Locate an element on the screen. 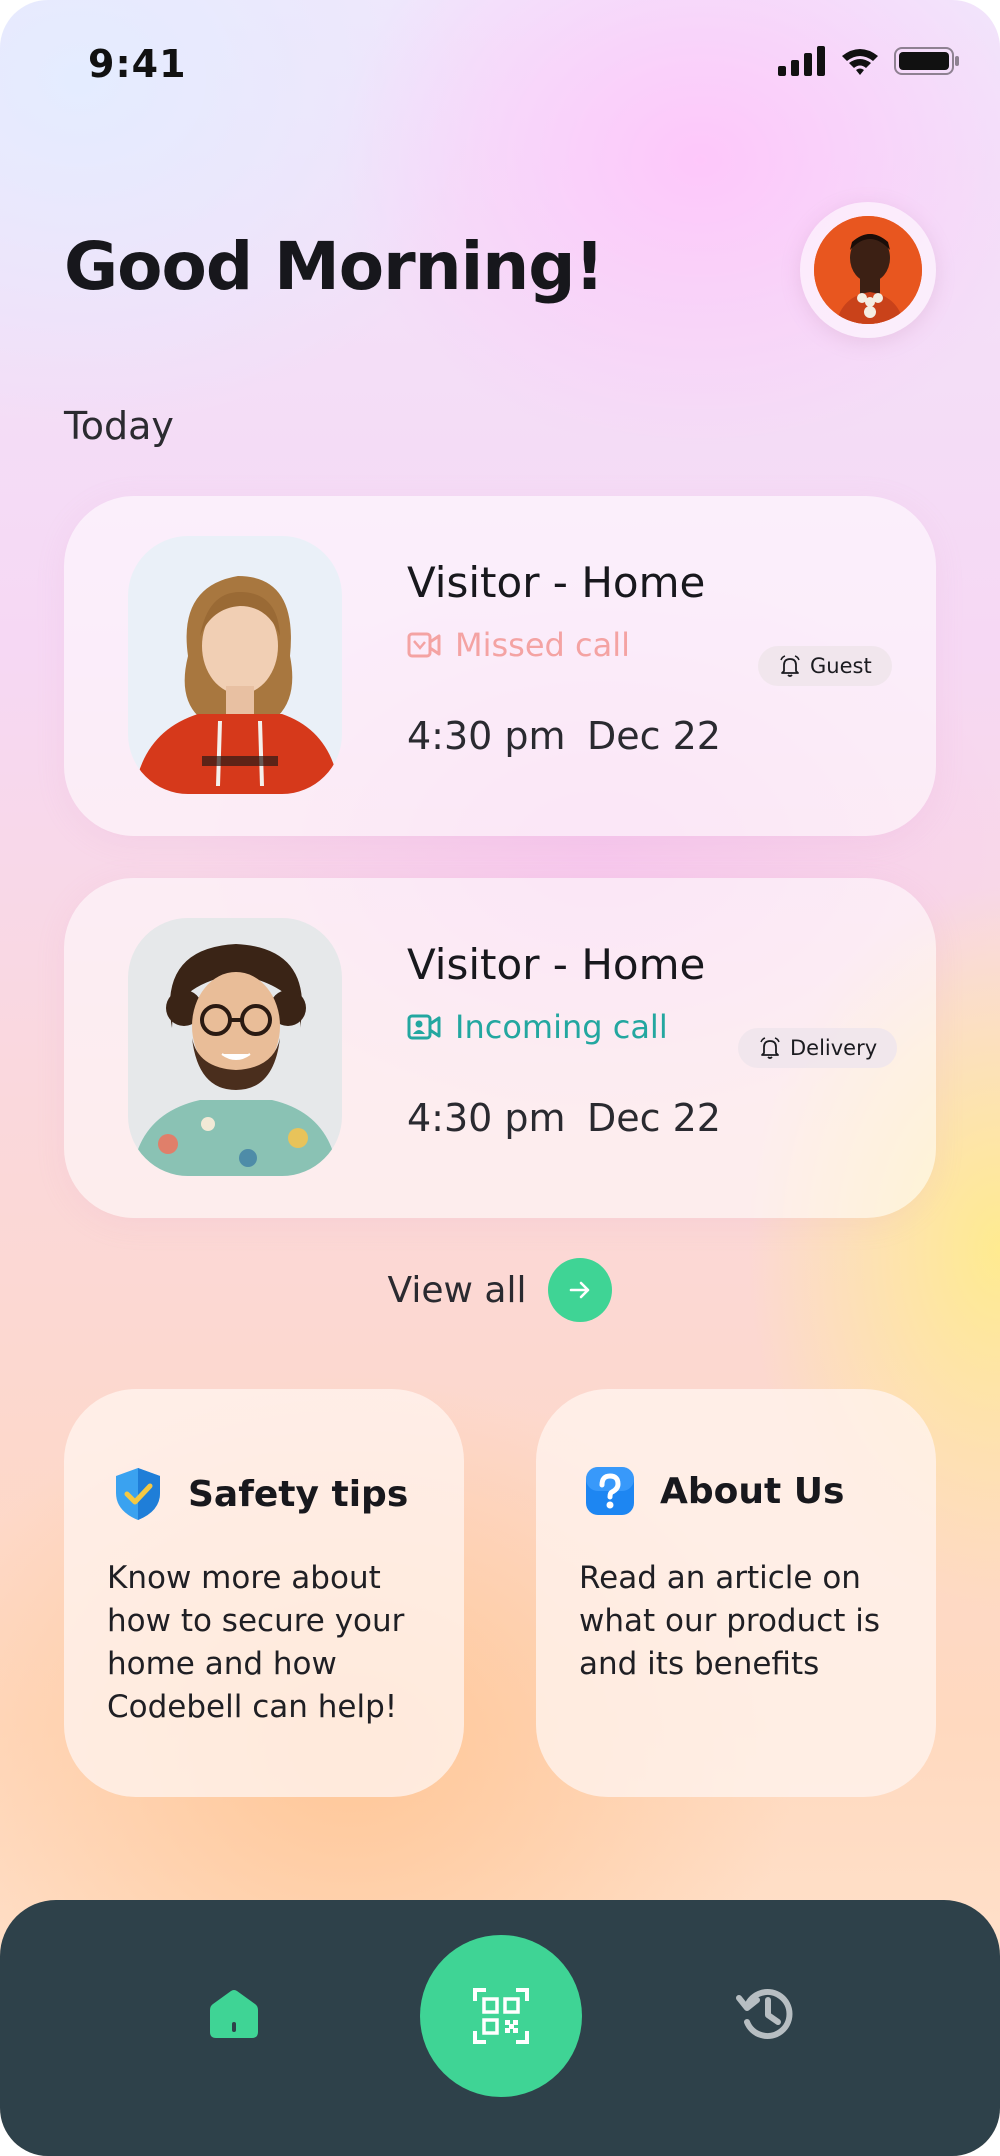 Image resolution: width=1000 pixels, height=2156 pixels. info-card-header: Safety tips is located at coordinates (260, 1494).